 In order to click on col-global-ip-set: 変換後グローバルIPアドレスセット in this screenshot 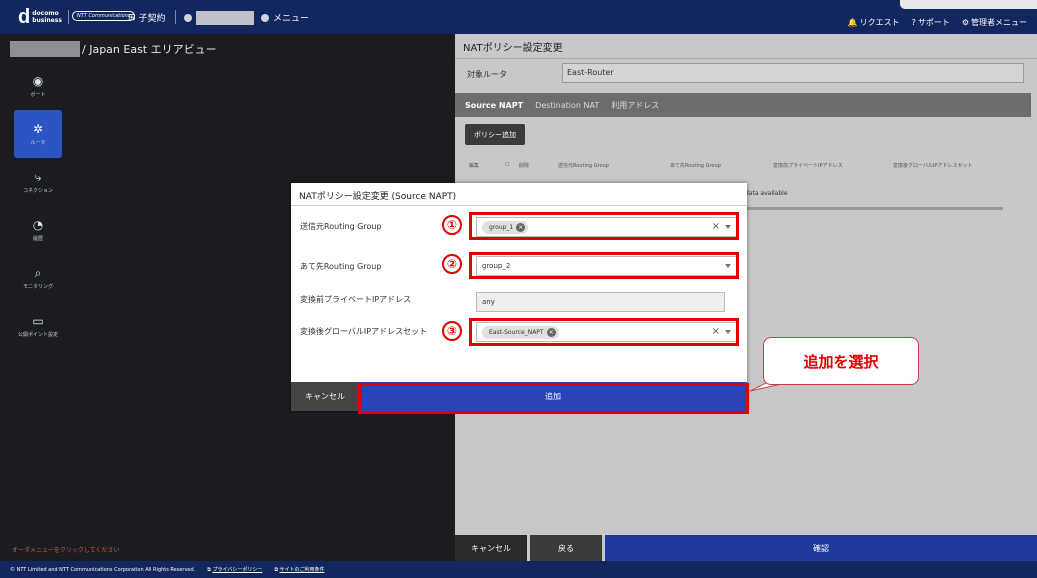, I will do `click(933, 166)`.